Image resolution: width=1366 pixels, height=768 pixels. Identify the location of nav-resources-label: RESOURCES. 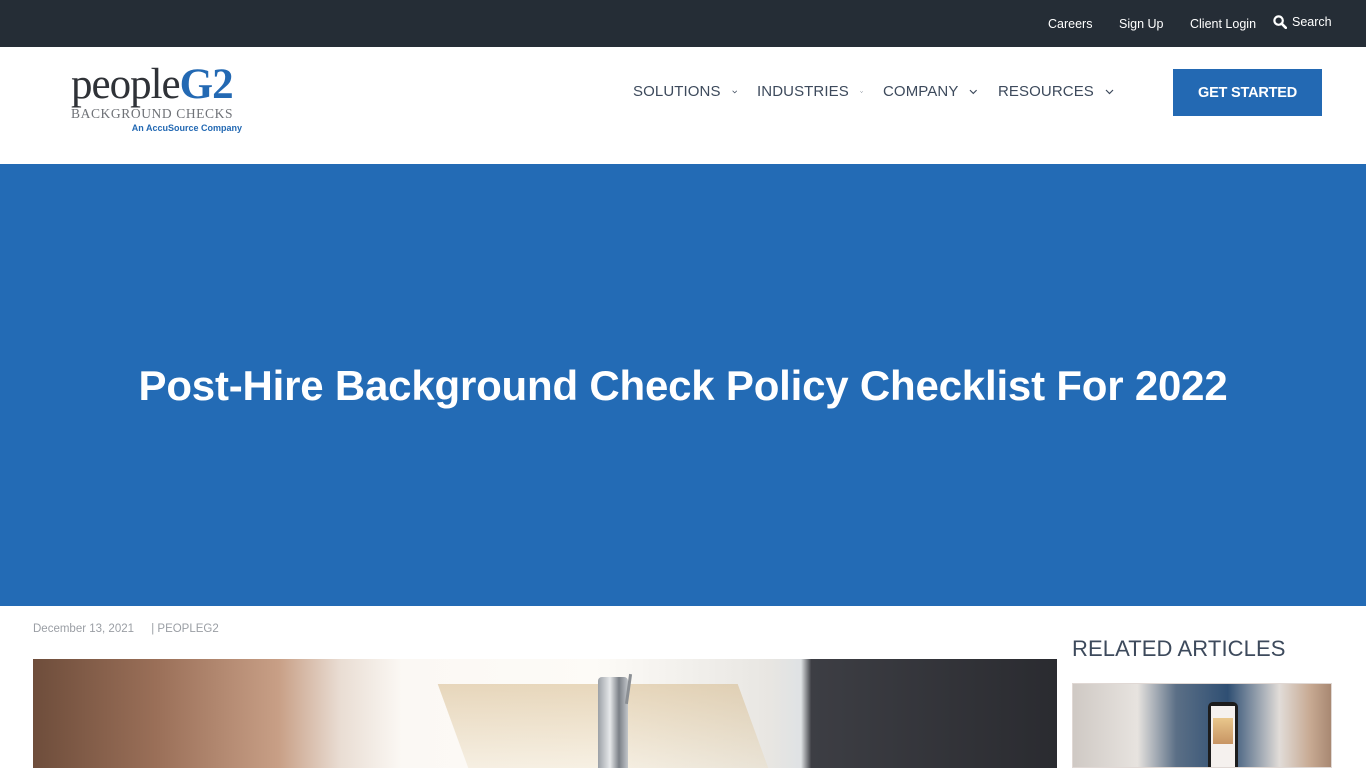
(1046, 91).